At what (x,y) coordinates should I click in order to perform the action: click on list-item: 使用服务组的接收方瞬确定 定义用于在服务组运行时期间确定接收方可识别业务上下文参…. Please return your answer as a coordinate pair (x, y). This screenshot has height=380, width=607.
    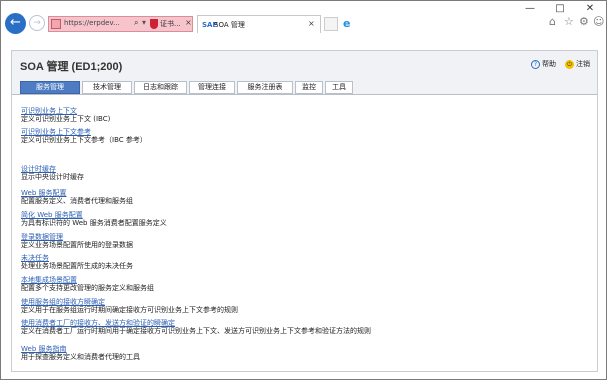
    Looking at the image, I should click on (129, 306).